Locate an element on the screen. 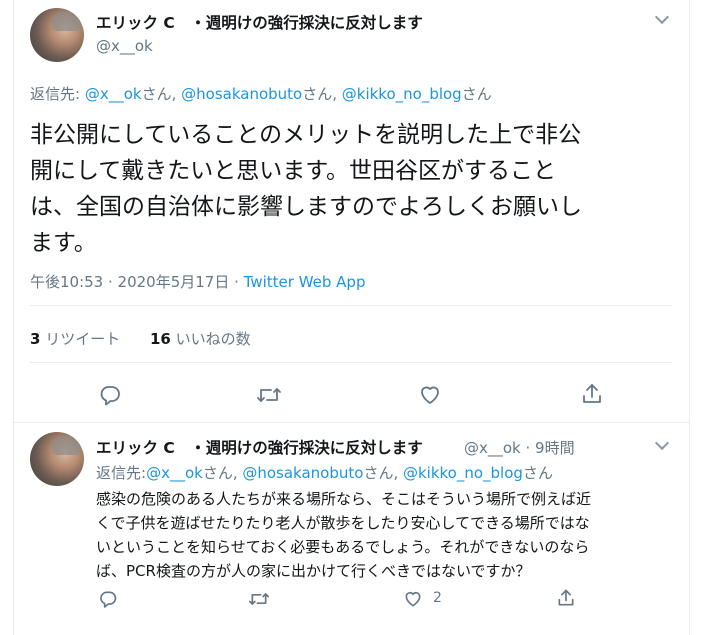 Image resolution: width=703 pixels, height=635 pixels. retweets-stat: 3 リツイート is located at coordinates (75, 338).